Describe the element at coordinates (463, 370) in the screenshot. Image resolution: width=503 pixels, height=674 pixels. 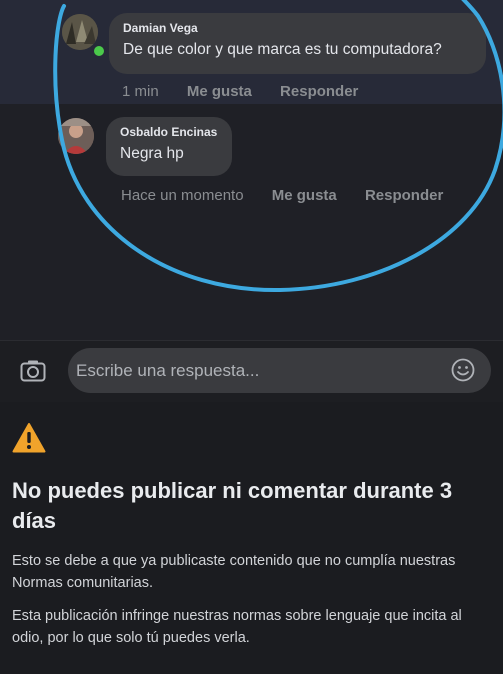
I see `emoji-icon` at that location.